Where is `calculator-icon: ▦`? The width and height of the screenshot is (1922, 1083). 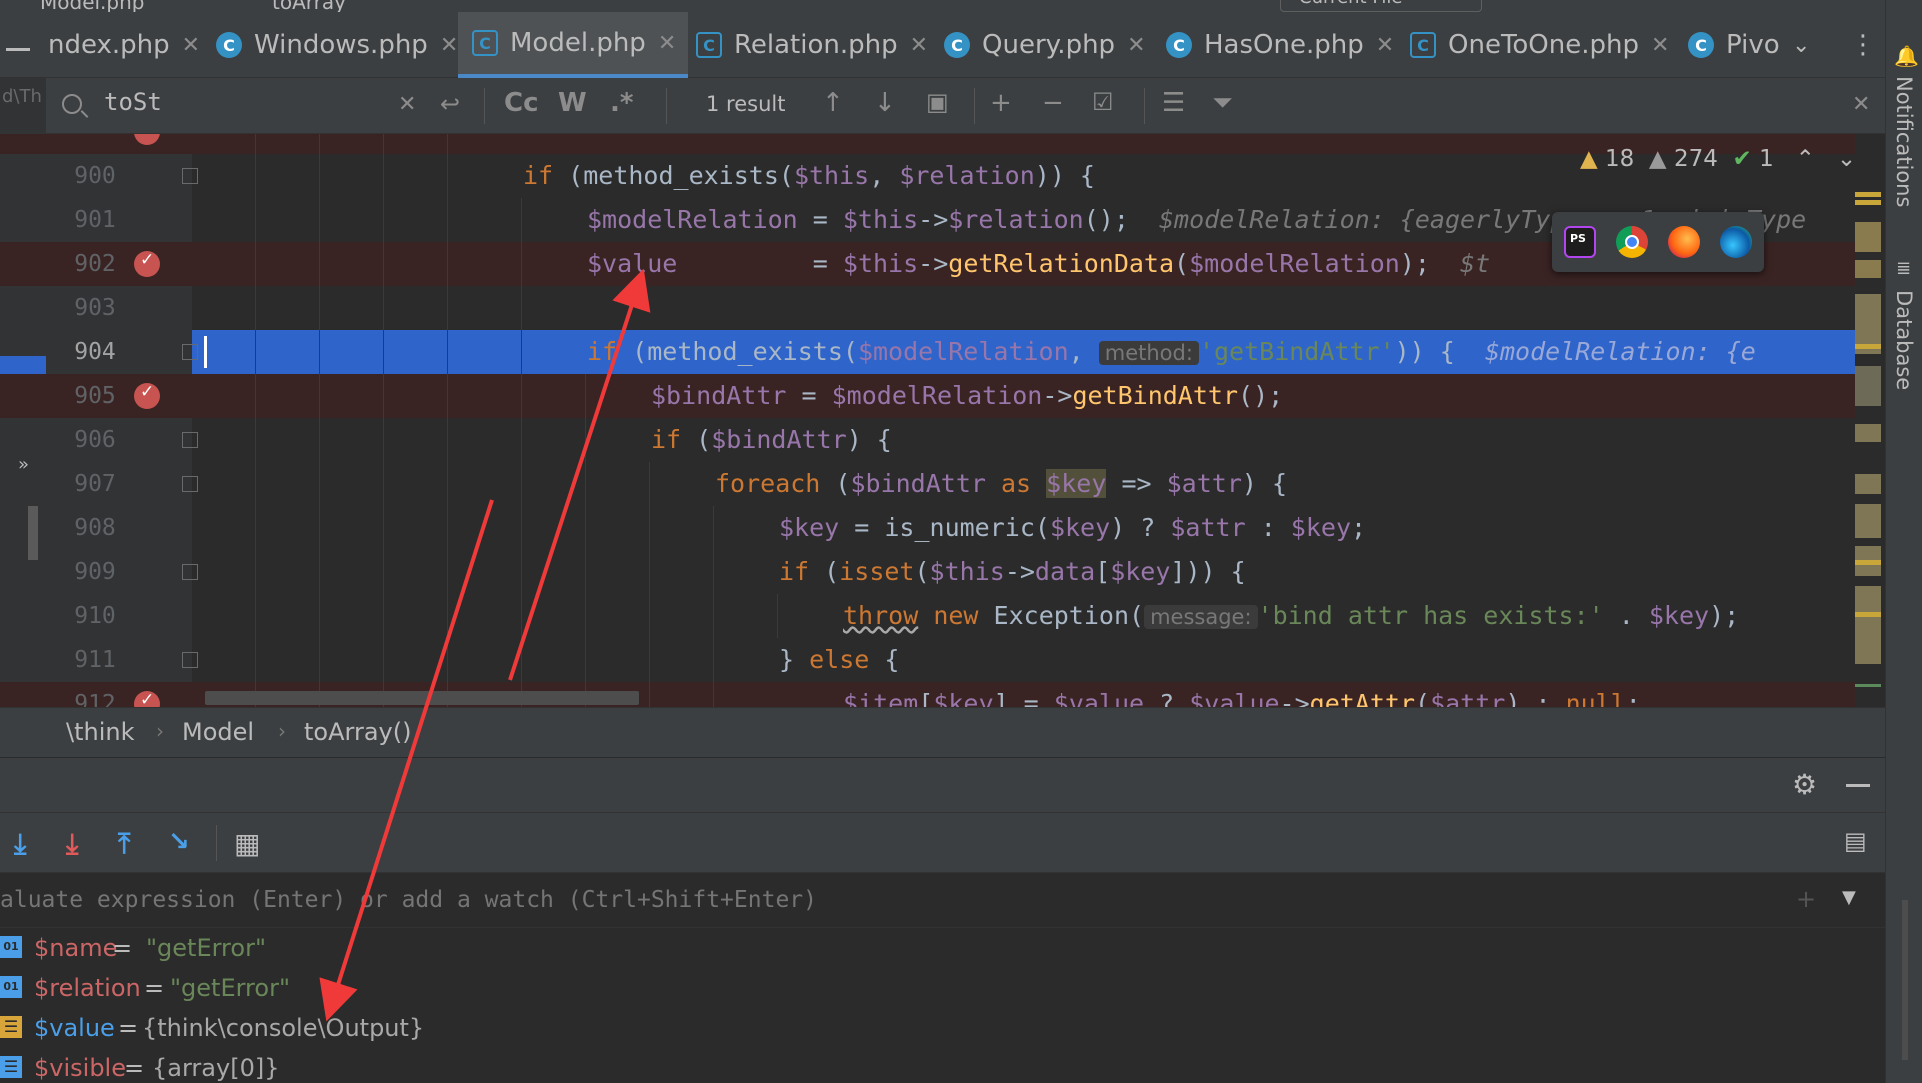 calculator-icon: ▦ is located at coordinates (247, 843).